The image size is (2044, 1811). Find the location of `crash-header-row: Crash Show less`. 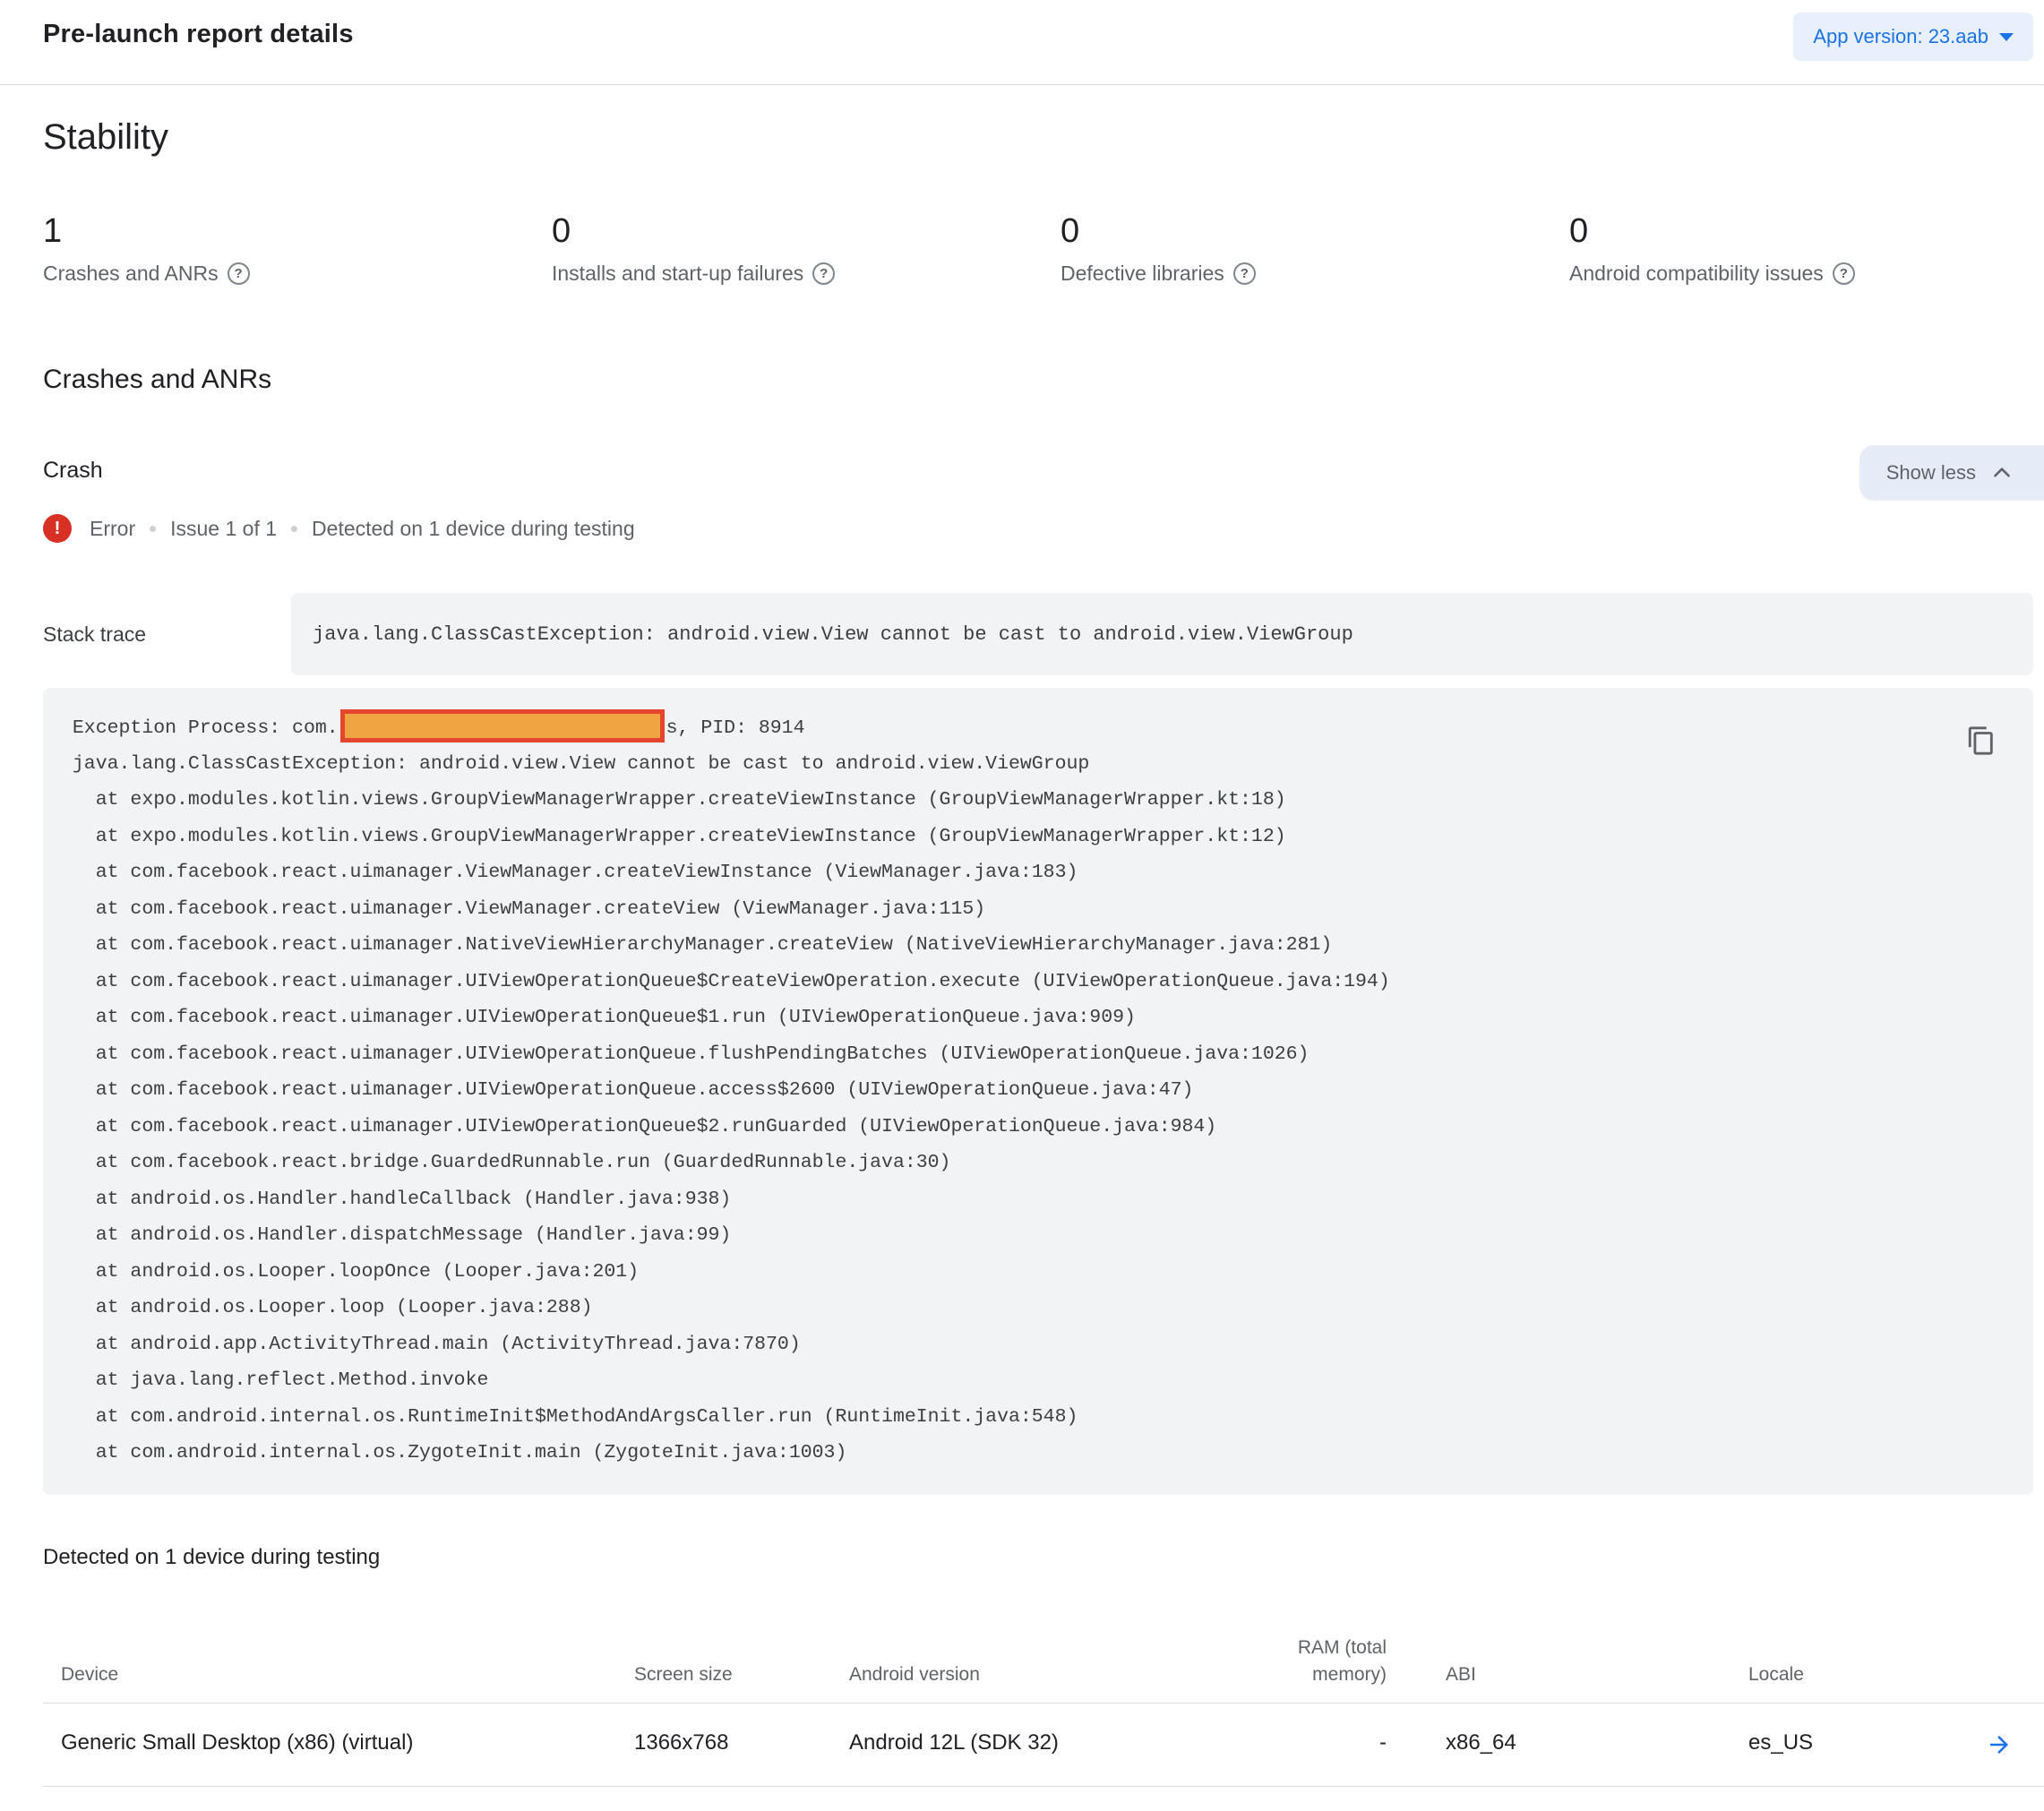

crash-header-row: Crash Show less is located at coordinates (1043, 473).